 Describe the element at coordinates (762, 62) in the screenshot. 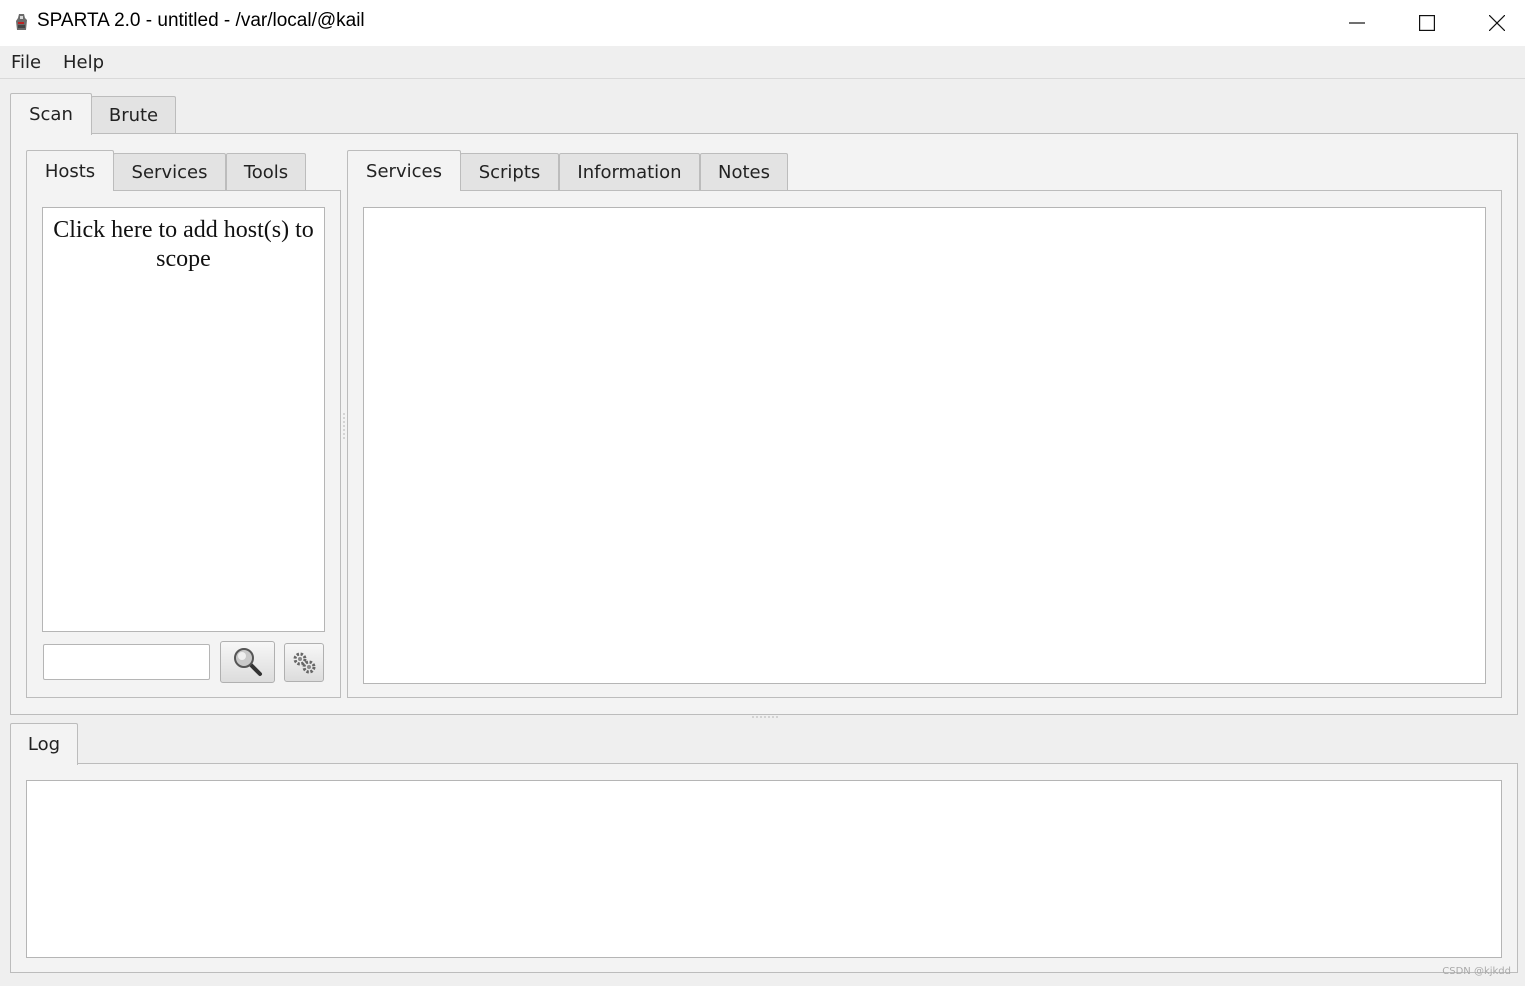

I see `menu-bar: File Help` at that location.